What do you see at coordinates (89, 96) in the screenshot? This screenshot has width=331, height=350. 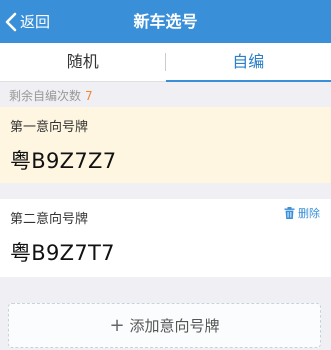 I see `remaining-count: 7` at bounding box center [89, 96].